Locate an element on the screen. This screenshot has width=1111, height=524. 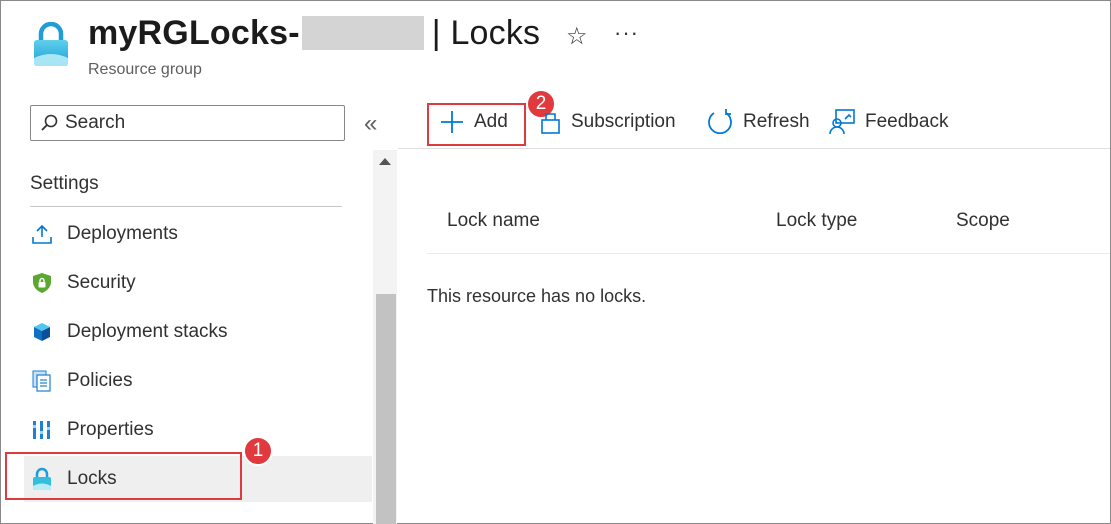
empty-state-message: This resource has no locks. is located at coordinates (537, 296).